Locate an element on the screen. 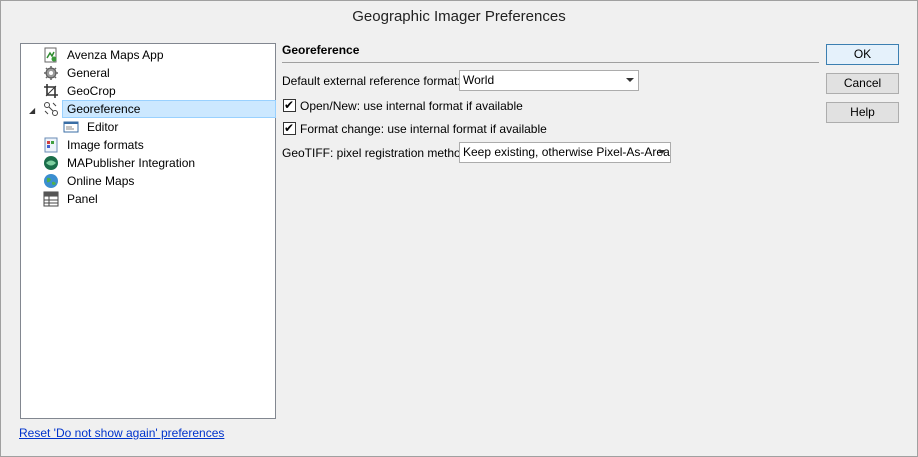 The width and height of the screenshot is (918, 457). ok-button: OK is located at coordinates (862, 54).